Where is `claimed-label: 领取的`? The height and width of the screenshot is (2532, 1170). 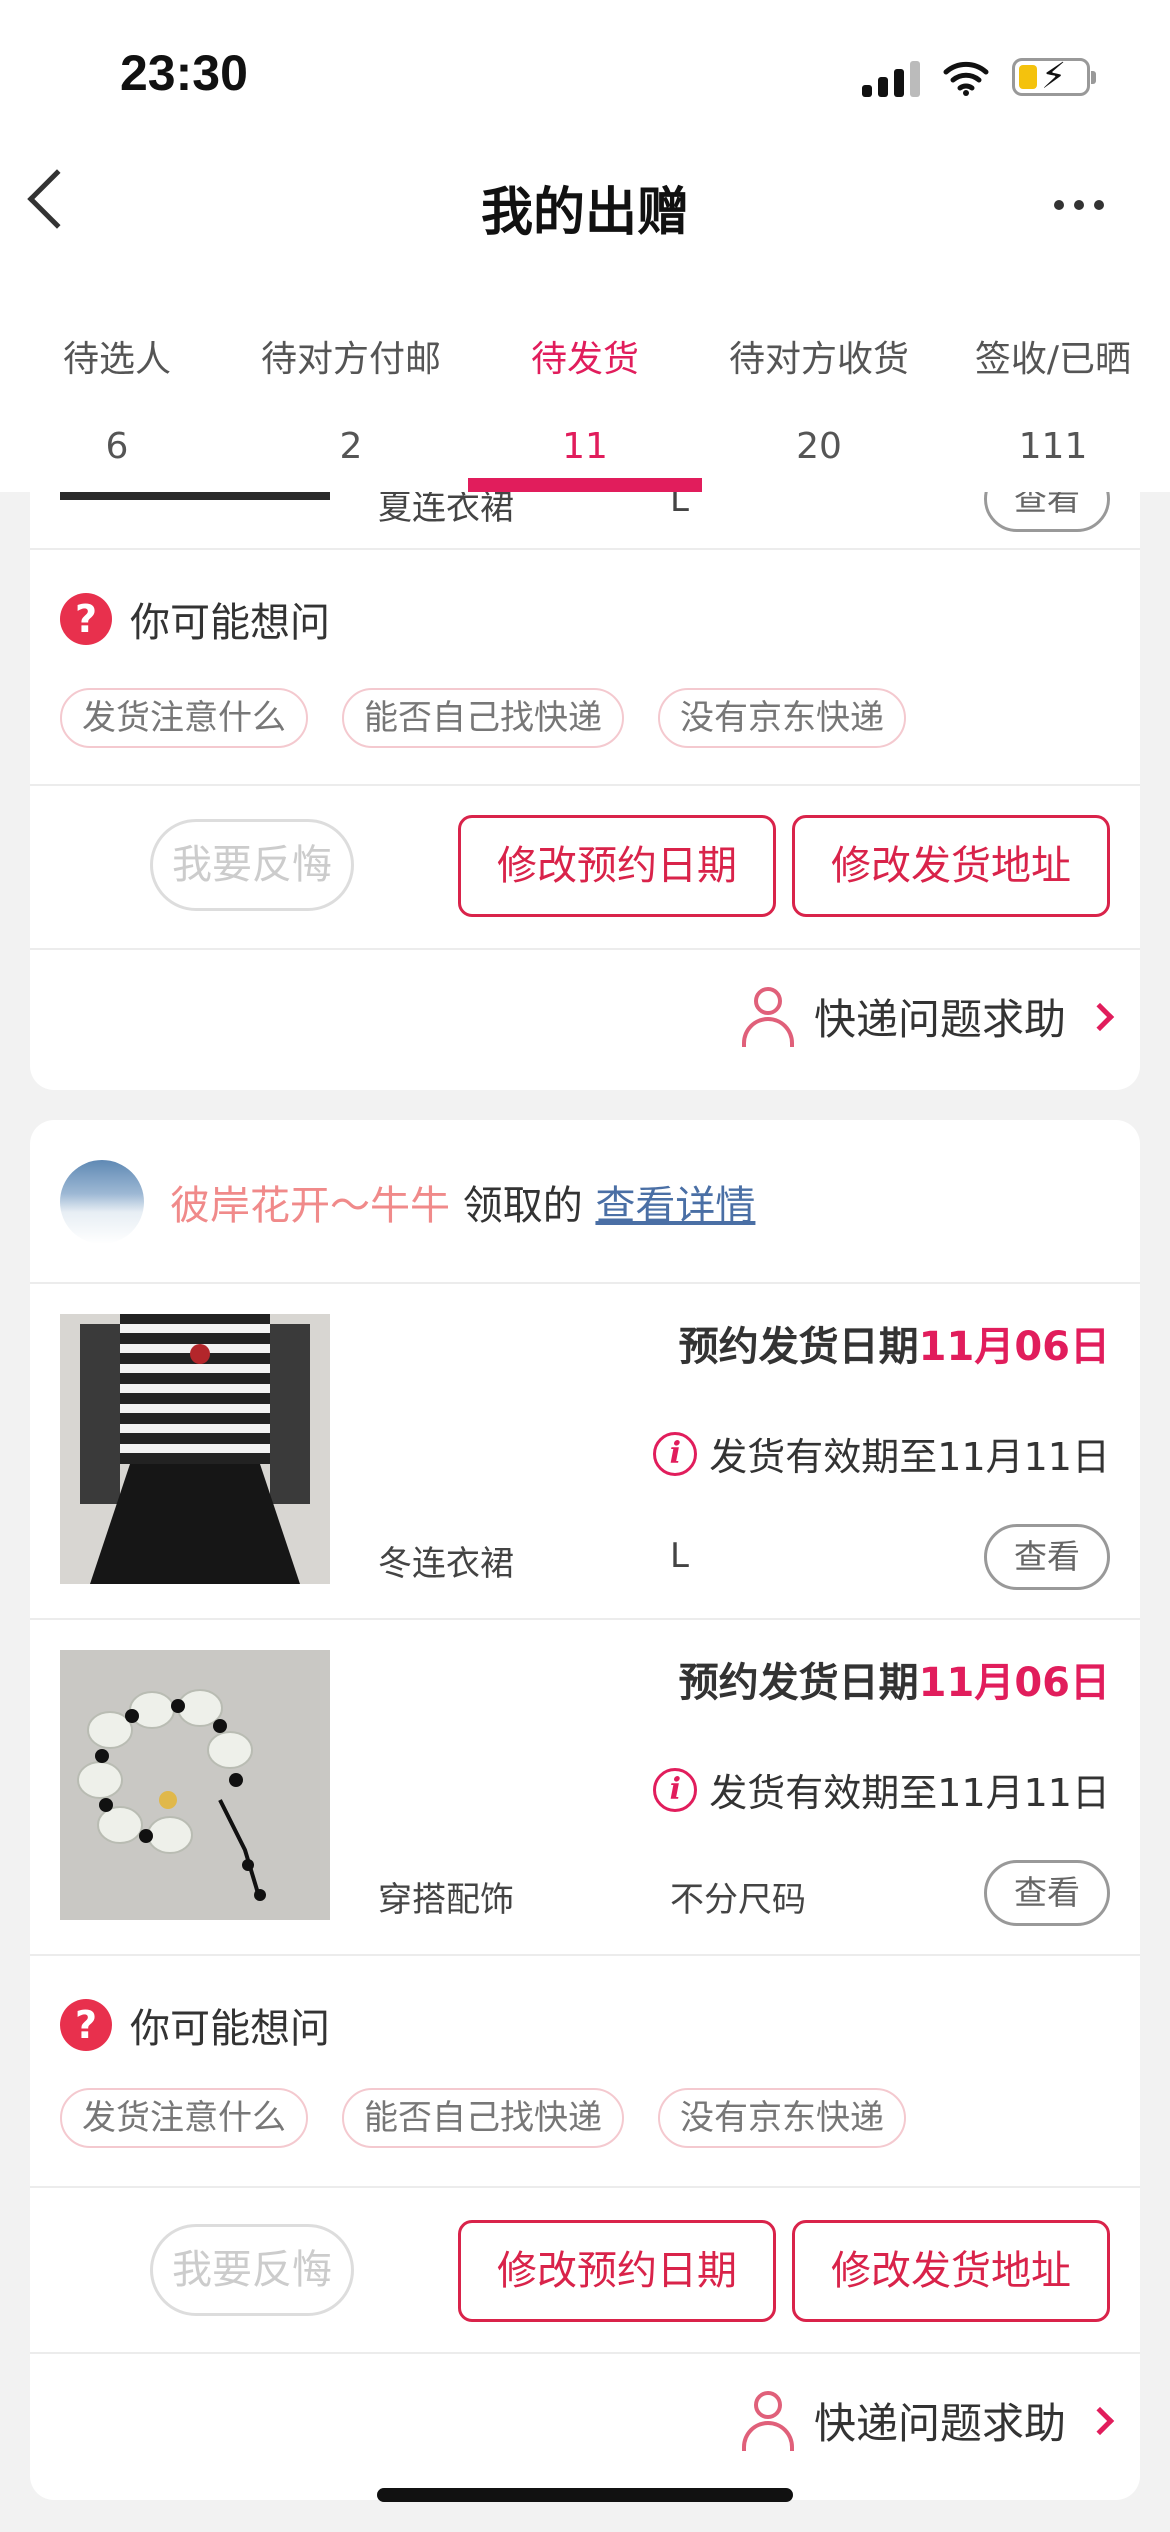 claimed-label: 领取的 is located at coordinates (522, 1206).